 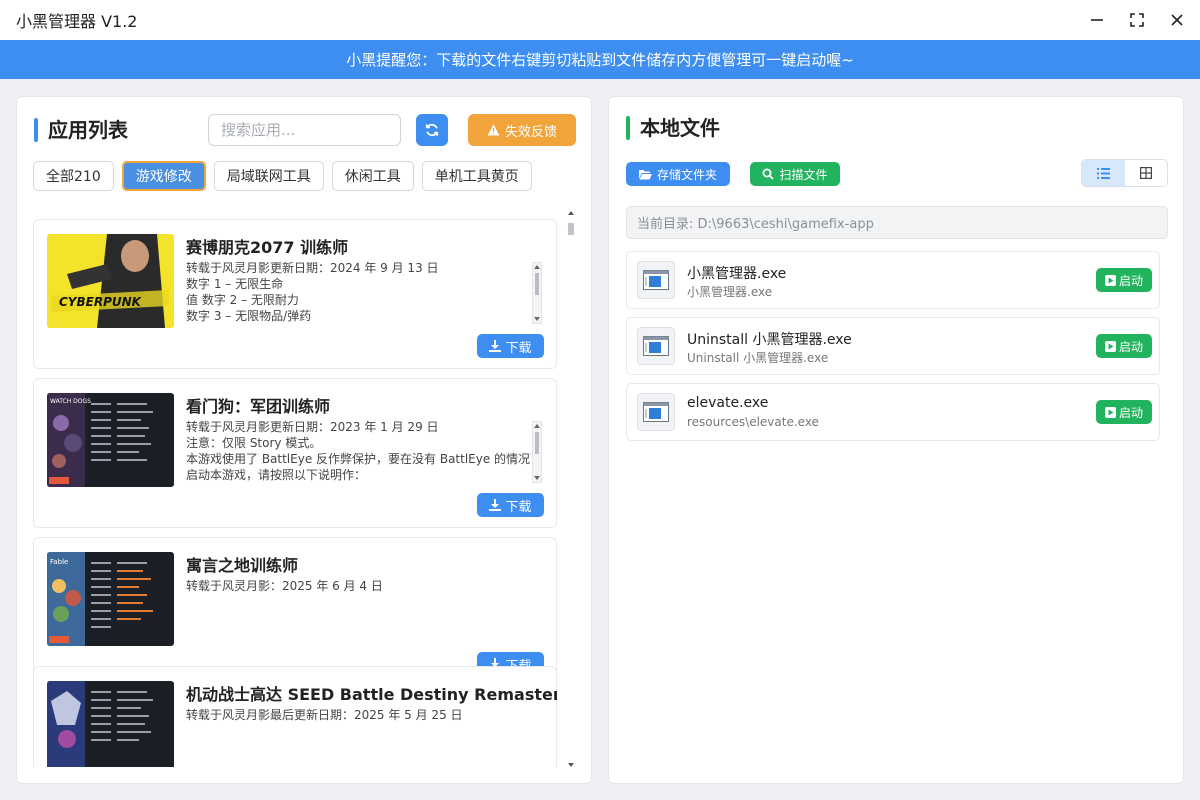 What do you see at coordinates (730, 292) in the screenshot?
I see `file-path: 小黑管理器.exe` at bounding box center [730, 292].